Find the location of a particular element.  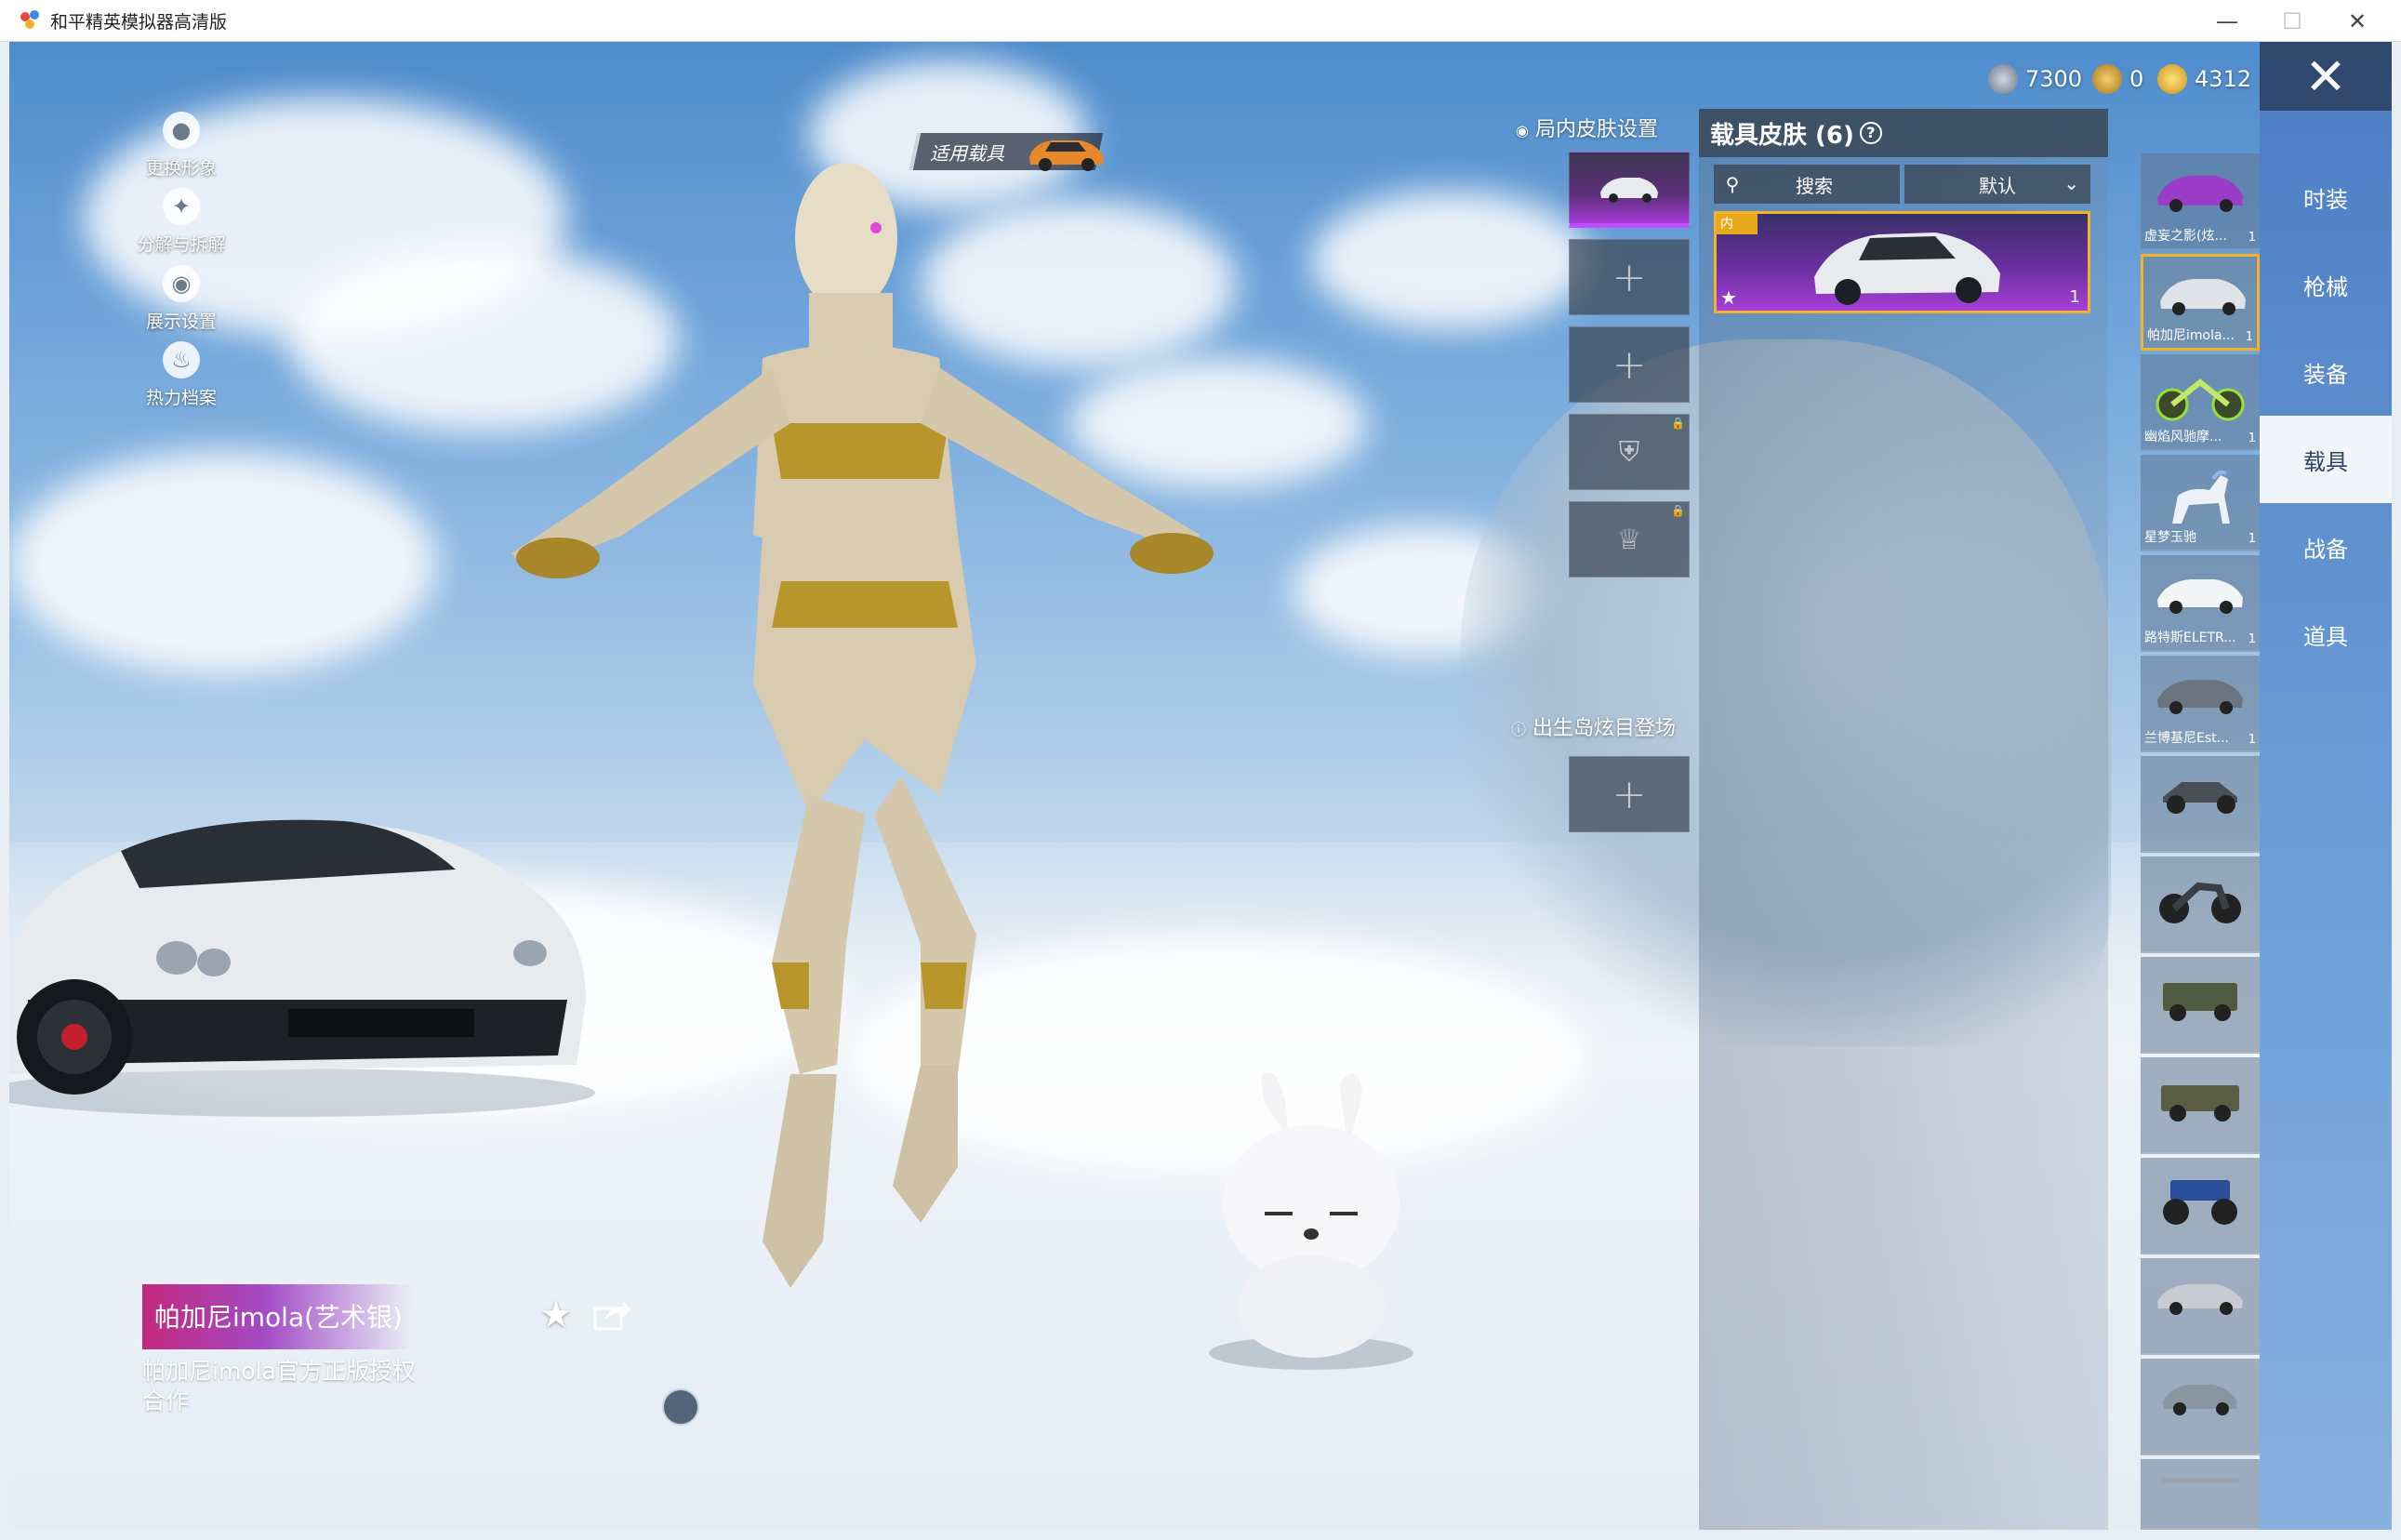

currency-gold: 0 is located at coordinates (2117, 79).